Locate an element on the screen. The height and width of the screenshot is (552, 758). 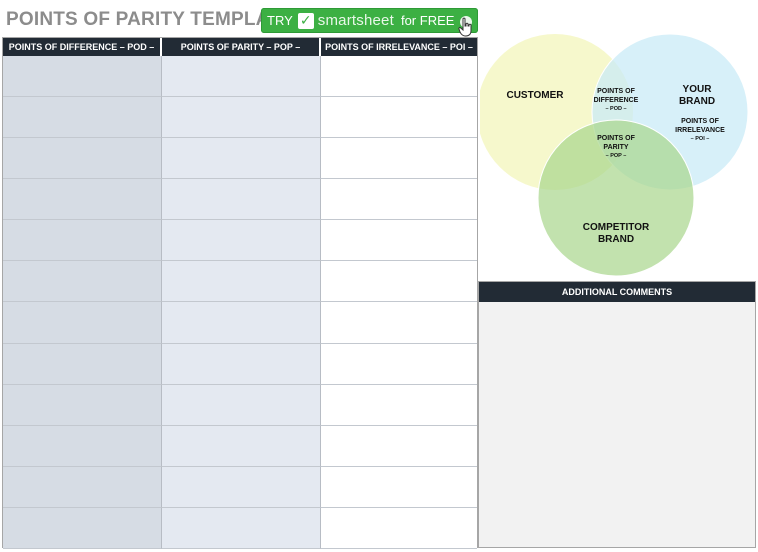
smartsheet-logo-text: smartsheet is located at coordinates (355, 20).